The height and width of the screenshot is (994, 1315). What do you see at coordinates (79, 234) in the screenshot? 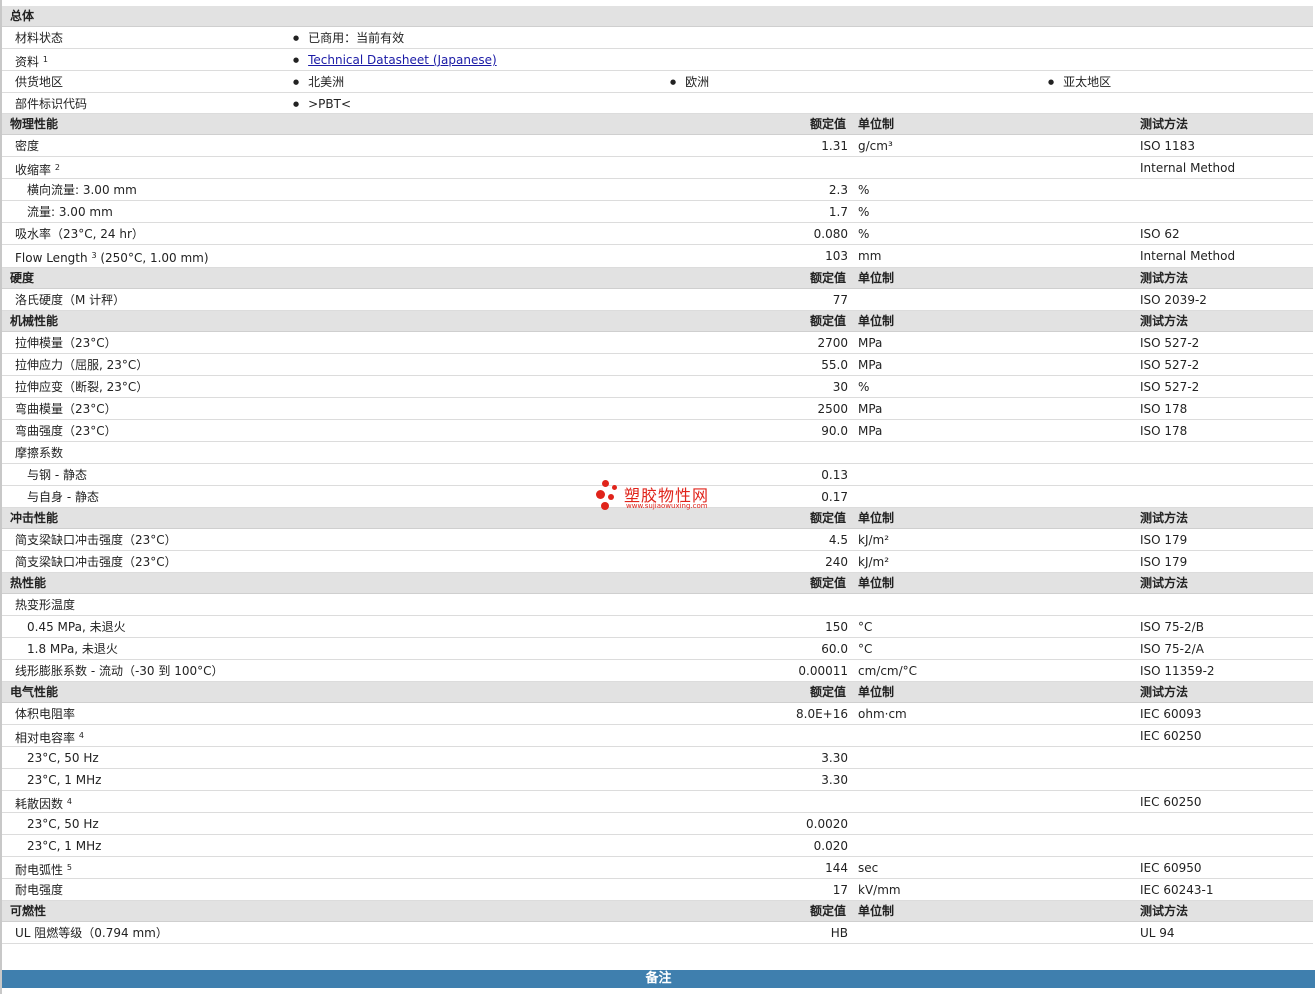
I see `property-label-text: 吸水率（23°C, 24 hr）` at bounding box center [79, 234].